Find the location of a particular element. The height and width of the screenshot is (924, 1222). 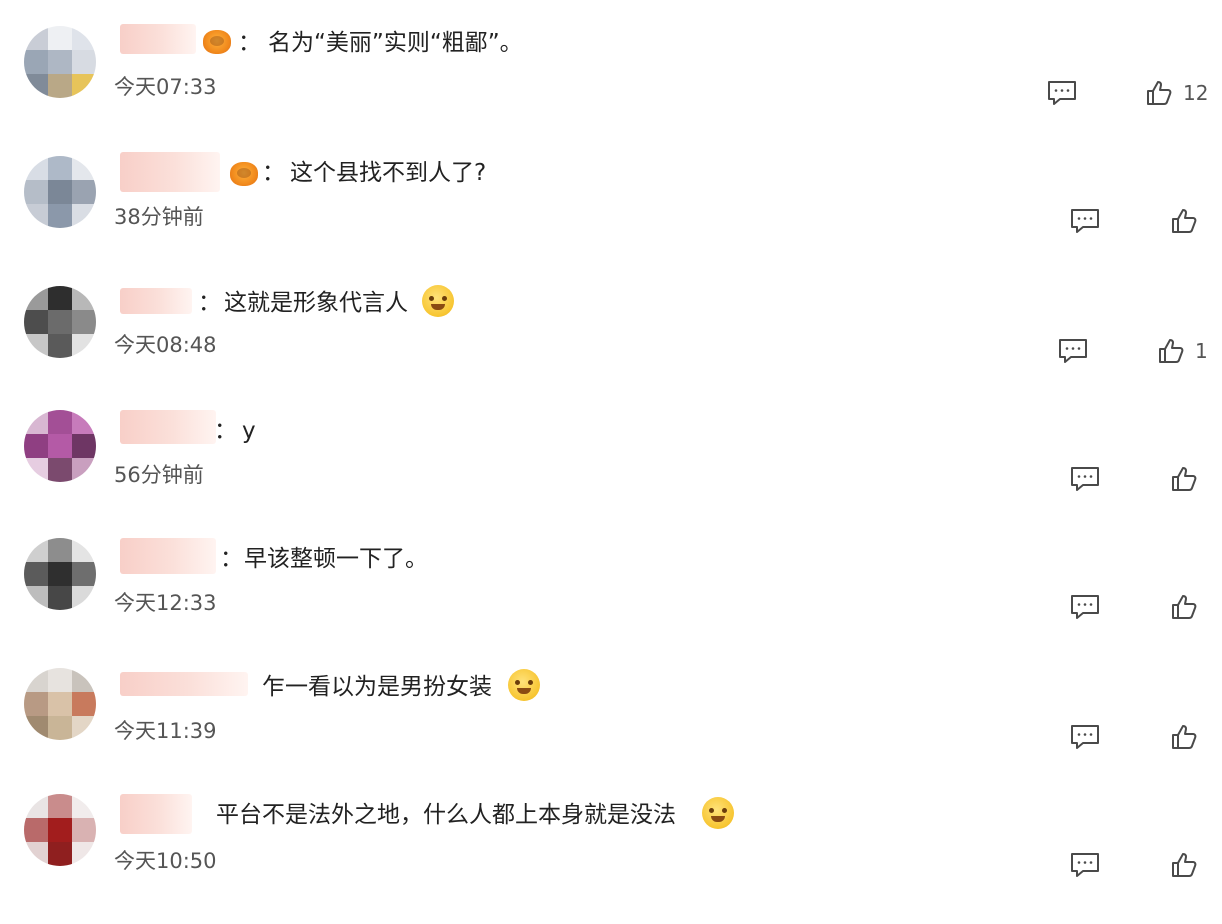

comment-time: 38分钟前 is located at coordinates (159, 217).